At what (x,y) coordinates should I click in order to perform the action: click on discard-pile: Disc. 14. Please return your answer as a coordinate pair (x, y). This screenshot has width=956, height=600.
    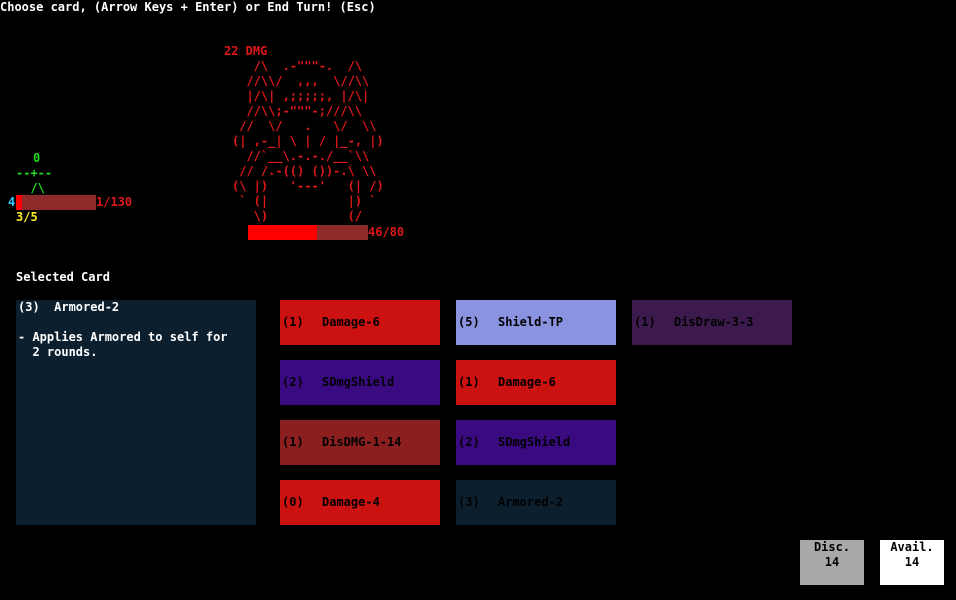
    Looking at the image, I should click on (832, 562).